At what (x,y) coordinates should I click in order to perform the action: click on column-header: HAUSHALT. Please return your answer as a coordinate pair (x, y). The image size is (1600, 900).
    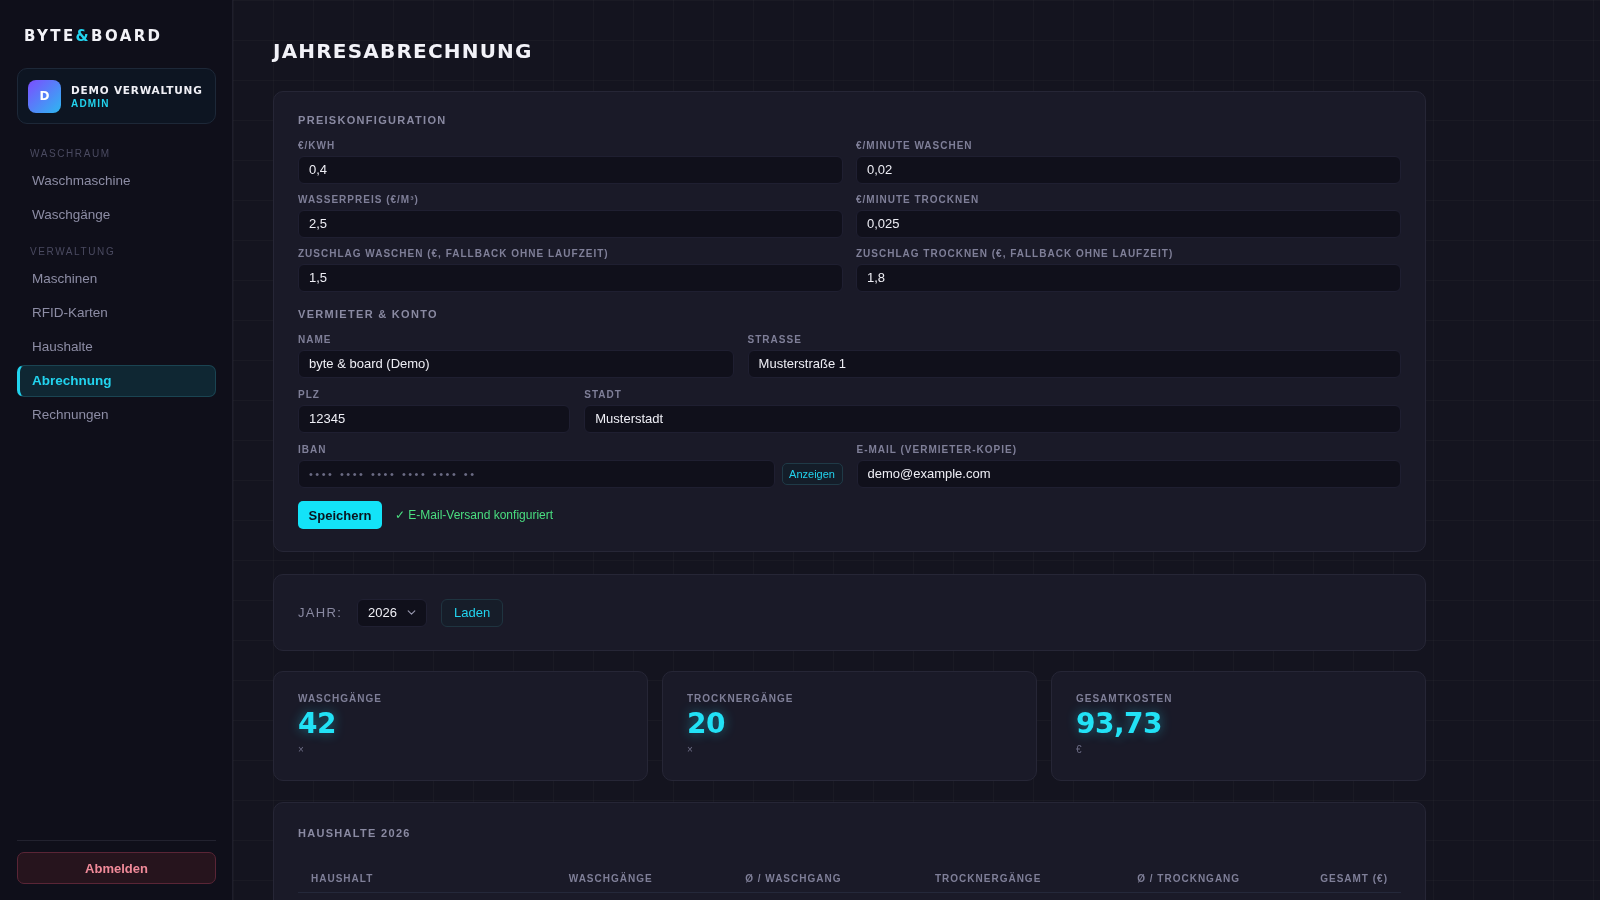
    Looking at the image, I should click on (342, 878).